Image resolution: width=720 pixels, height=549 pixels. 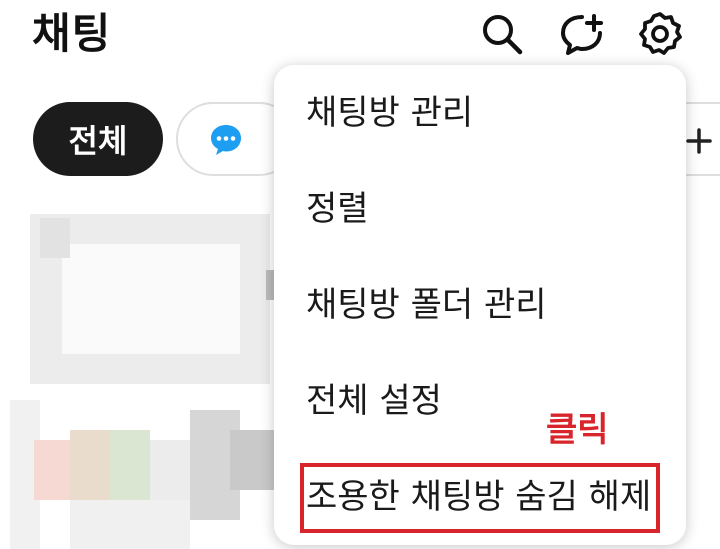 I want to click on menu-item-sort: 정렬, so click(x=337, y=209).